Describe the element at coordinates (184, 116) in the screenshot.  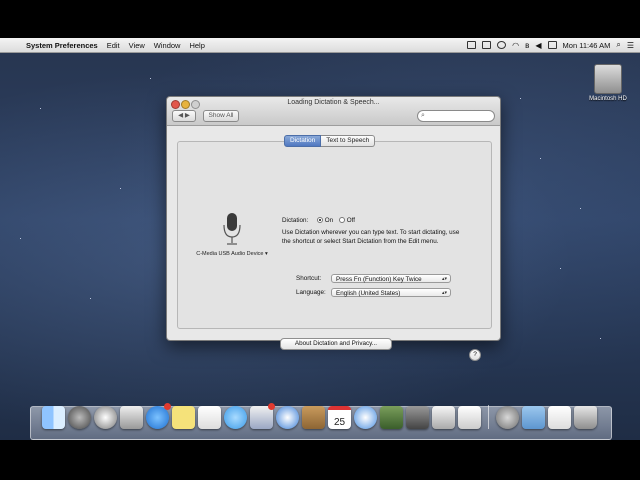
I see `back-forward-button: ◀ ▶` at that location.